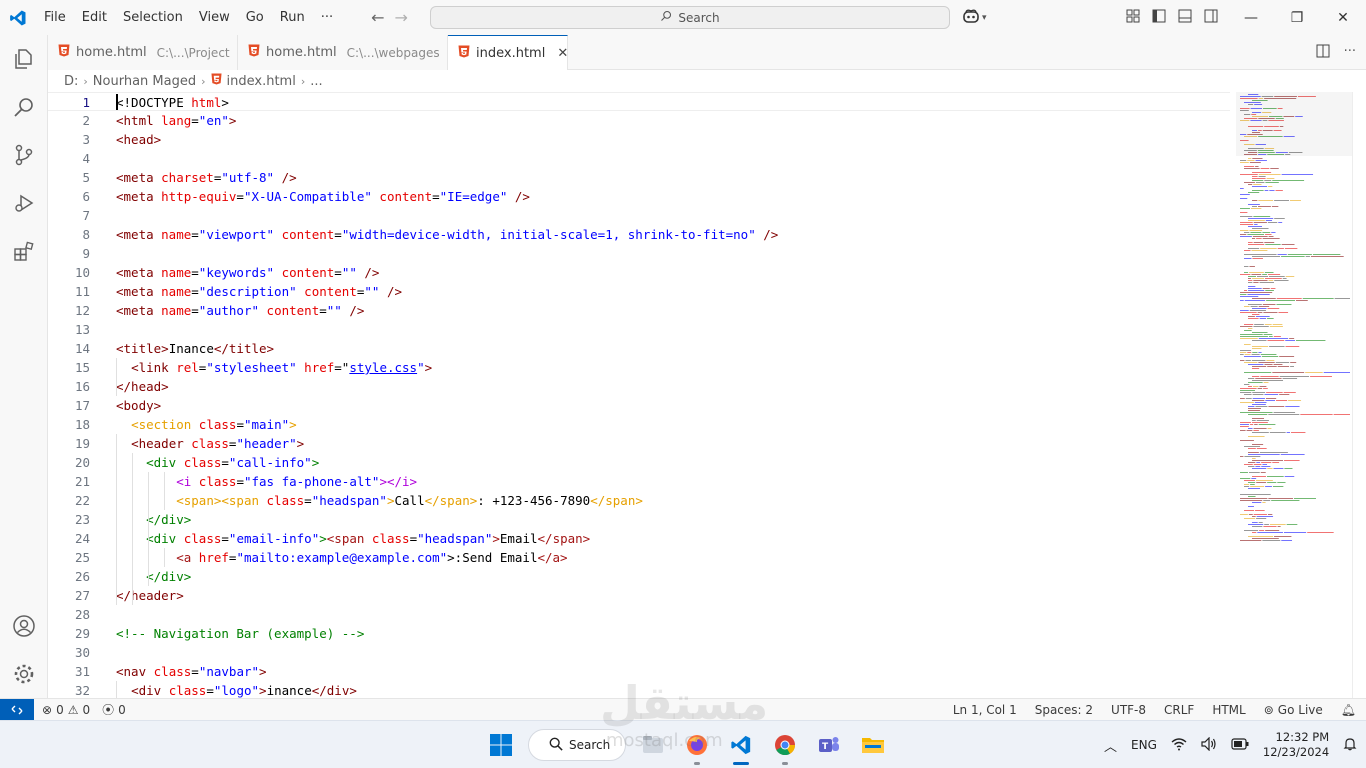 The image size is (1366, 768). I want to click on code-line: 30, so click(639, 652).